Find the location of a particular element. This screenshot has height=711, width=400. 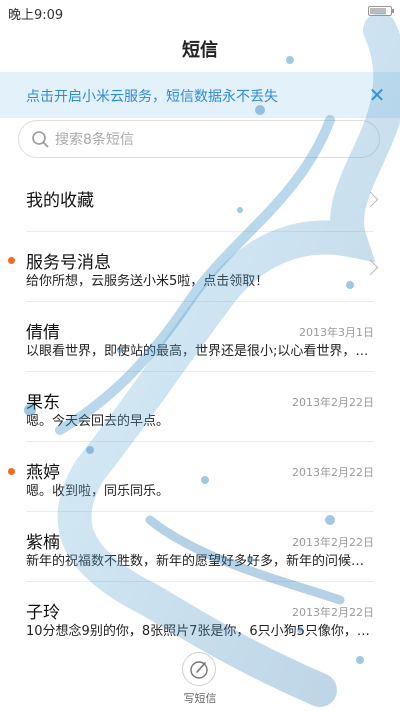

search-icon is located at coordinates (40, 139).